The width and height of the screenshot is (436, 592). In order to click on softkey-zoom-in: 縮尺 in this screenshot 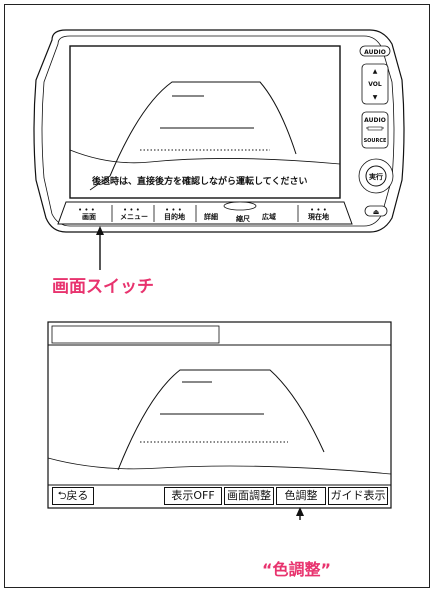, I will do `click(243, 218)`.